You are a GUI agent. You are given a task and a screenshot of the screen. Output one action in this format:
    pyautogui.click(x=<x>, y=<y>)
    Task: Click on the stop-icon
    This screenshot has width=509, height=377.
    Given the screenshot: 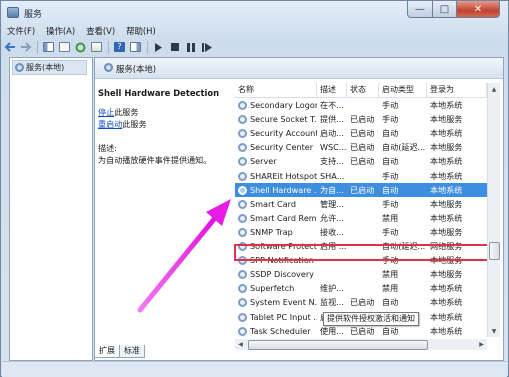 What is the action you would take?
    pyautogui.click(x=174, y=47)
    